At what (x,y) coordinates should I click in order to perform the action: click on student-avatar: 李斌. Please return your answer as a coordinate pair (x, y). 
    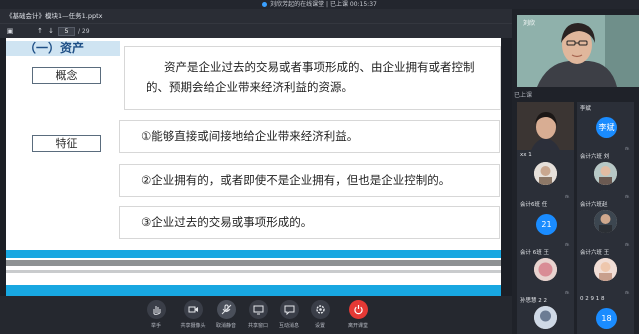
    Looking at the image, I should click on (606, 127).